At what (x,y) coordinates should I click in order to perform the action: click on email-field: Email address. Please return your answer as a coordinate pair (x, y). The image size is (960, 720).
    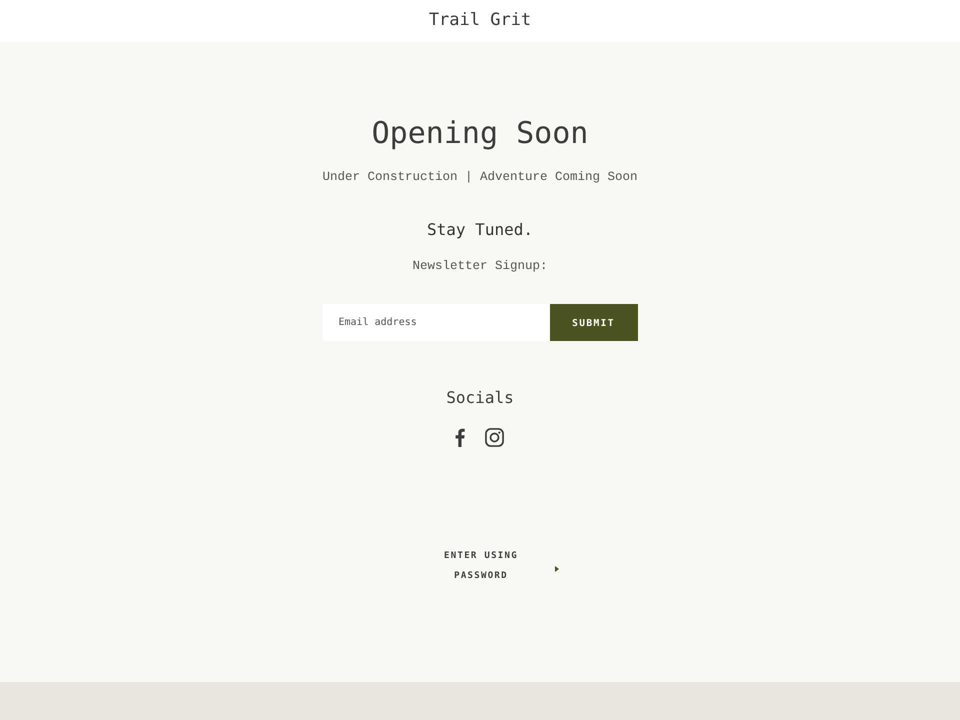
    Looking at the image, I should click on (435, 322).